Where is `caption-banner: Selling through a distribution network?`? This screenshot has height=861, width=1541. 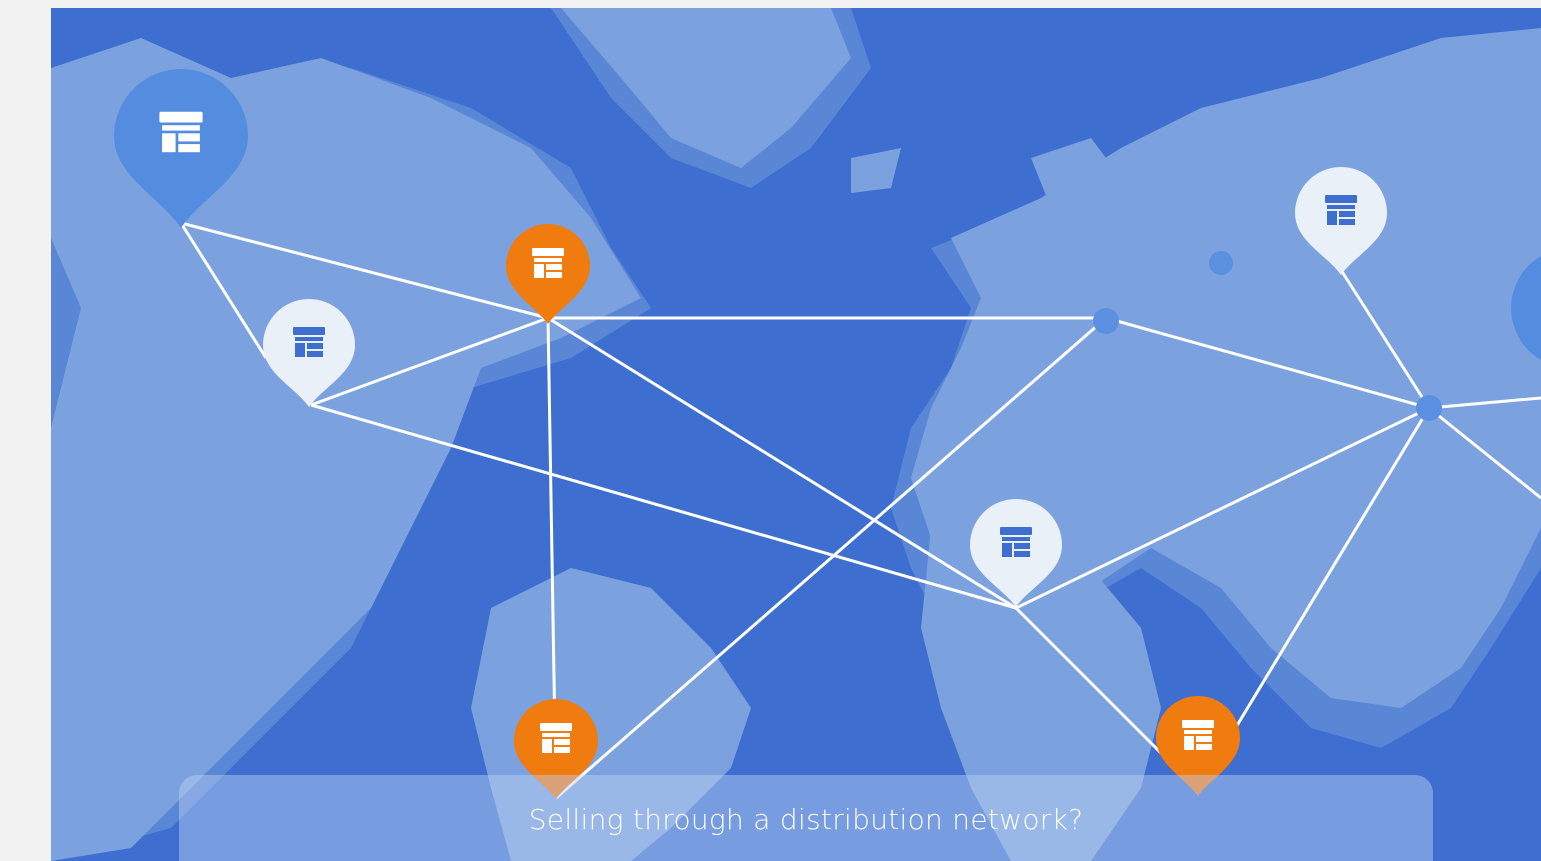 caption-banner: Selling through a distribution network? is located at coordinates (806, 818).